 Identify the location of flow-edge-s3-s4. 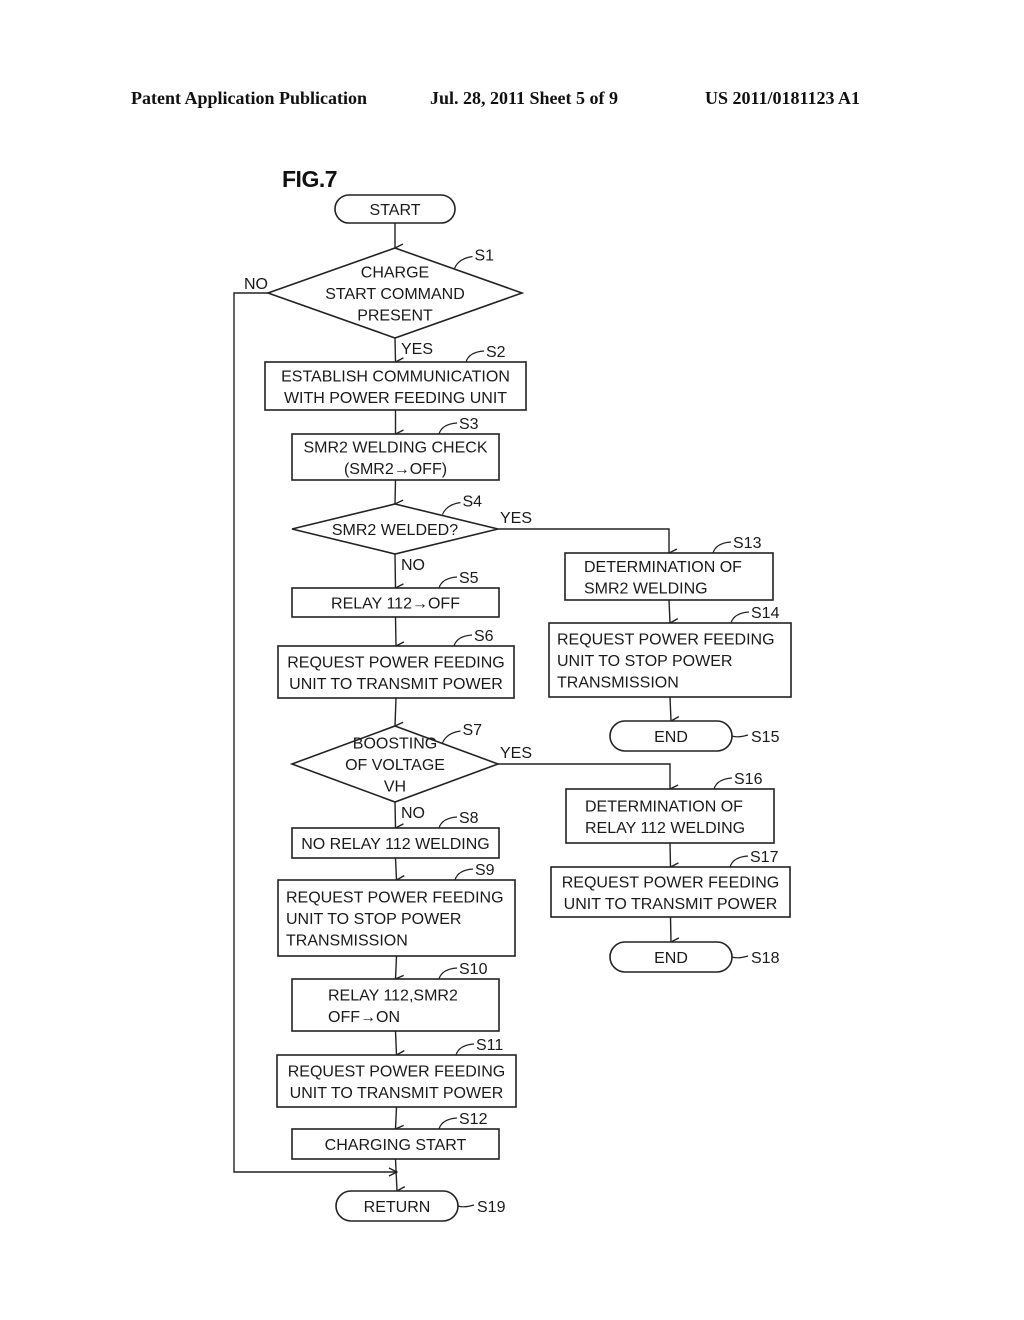
(395, 491).